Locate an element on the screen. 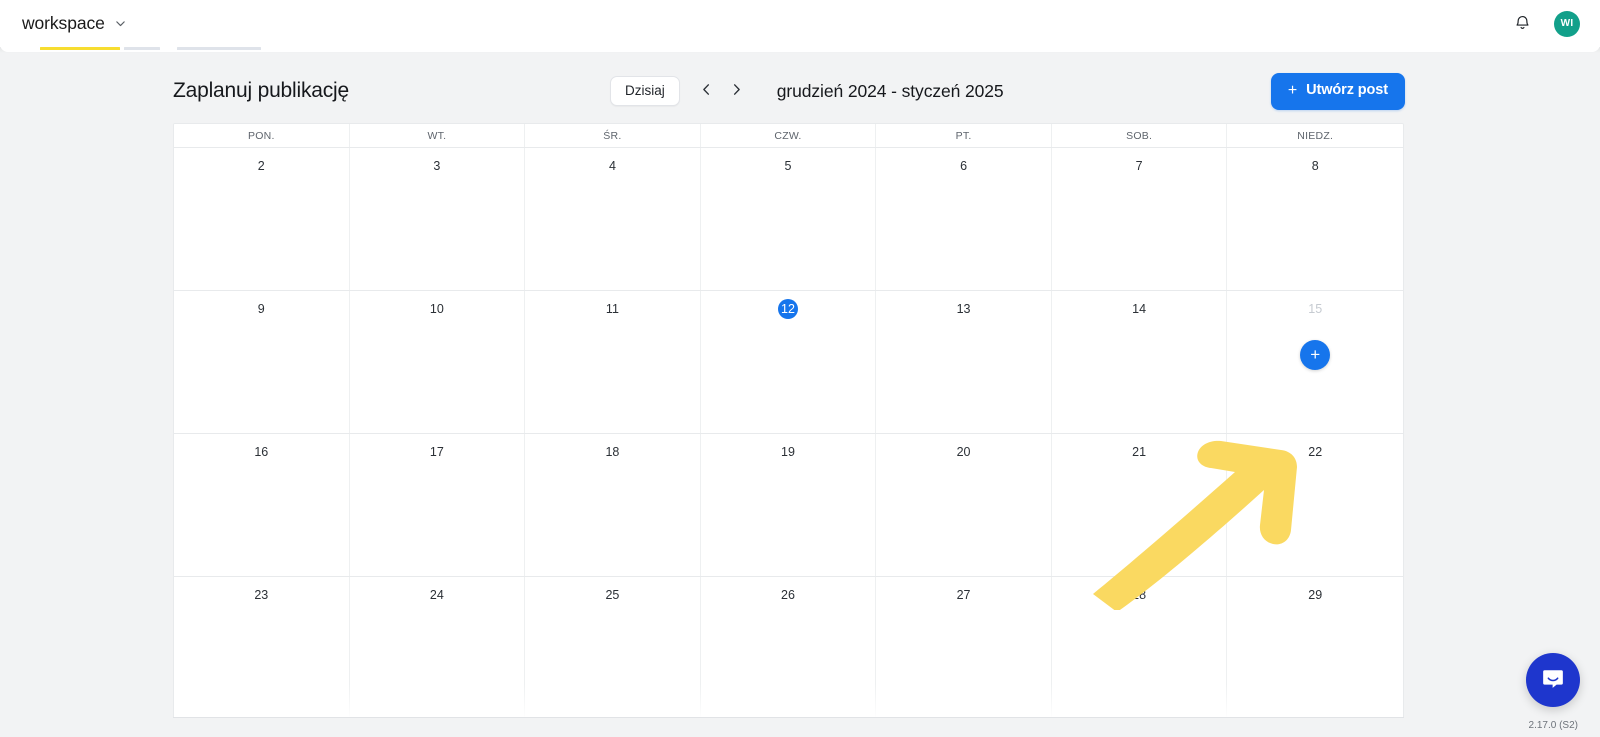  day-number: 8 is located at coordinates (1315, 166).